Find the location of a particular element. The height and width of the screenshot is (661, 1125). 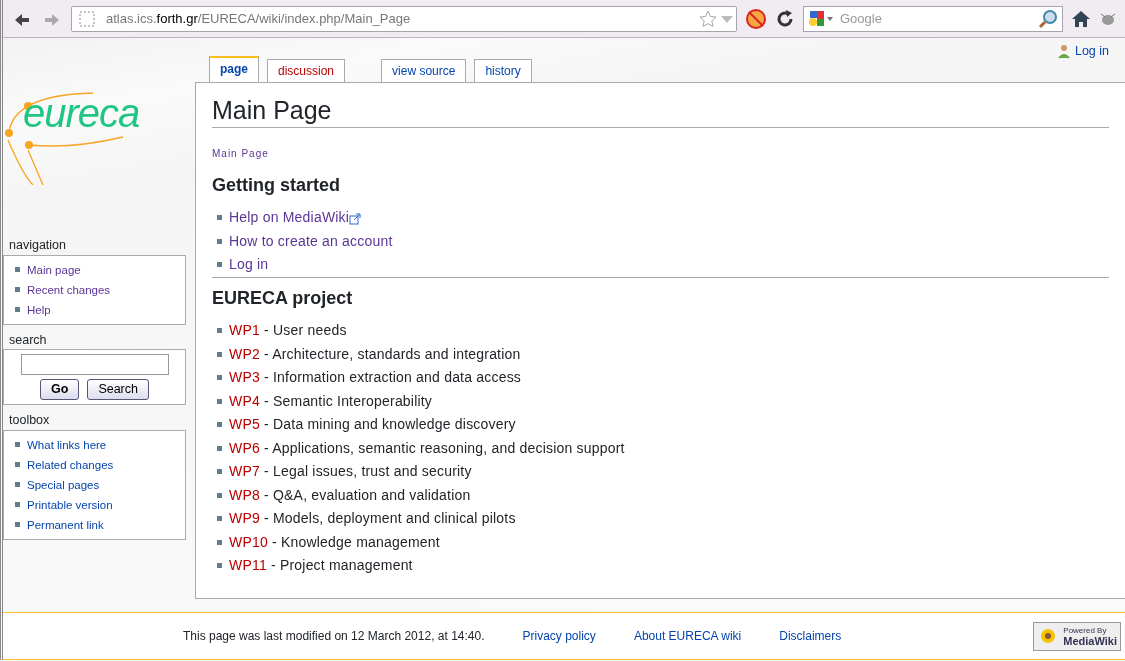

item-description: - Q&A, evaluation and validation is located at coordinates (367, 494).